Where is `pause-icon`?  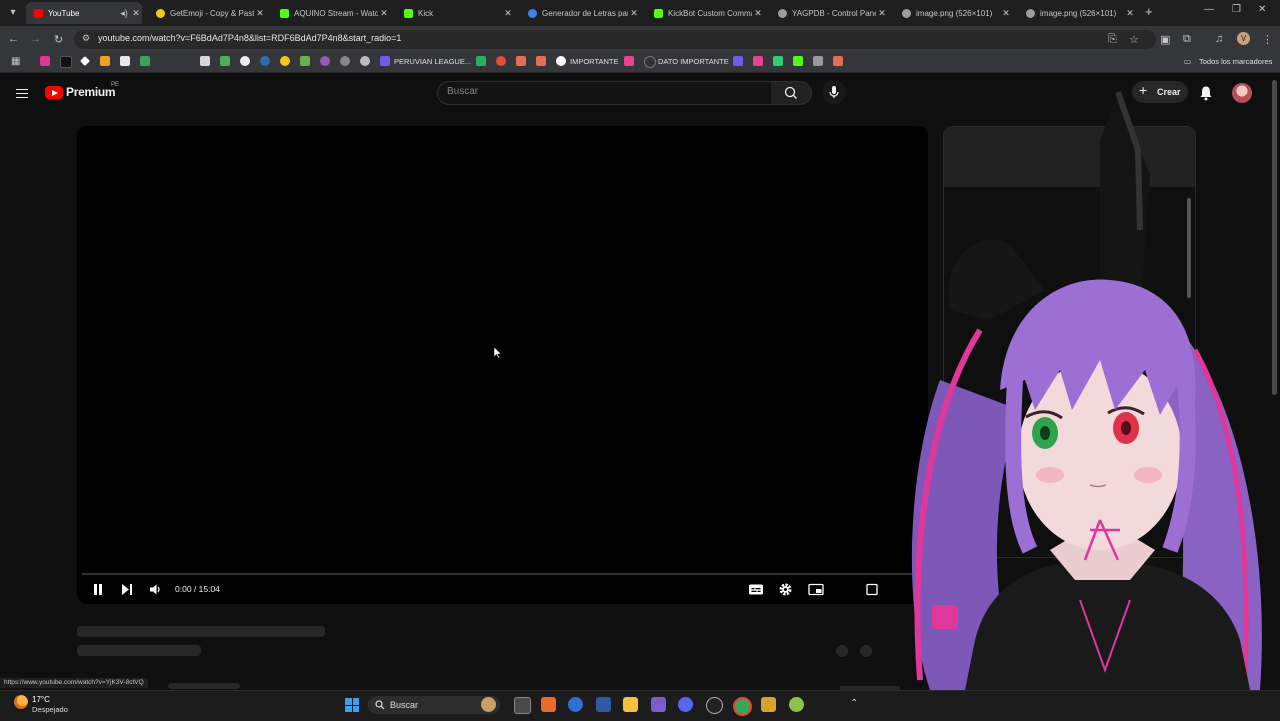 pause-icon is located at coordinates (98, 589).